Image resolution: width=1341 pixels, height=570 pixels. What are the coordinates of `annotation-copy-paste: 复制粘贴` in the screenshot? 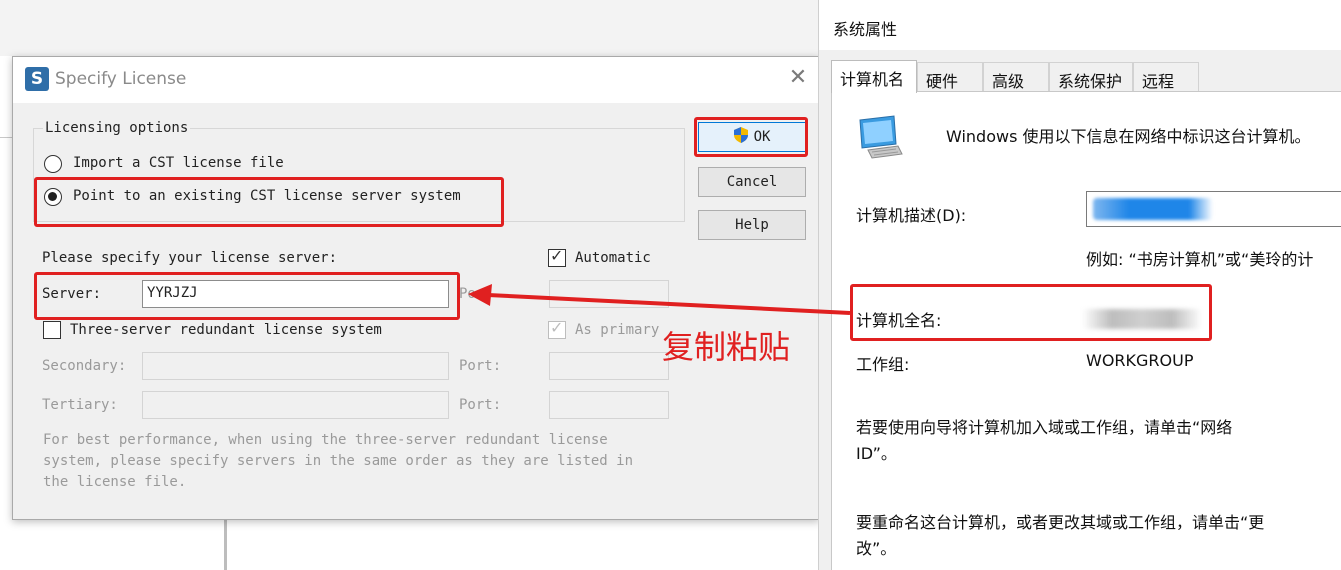 It's located at (726, 347).